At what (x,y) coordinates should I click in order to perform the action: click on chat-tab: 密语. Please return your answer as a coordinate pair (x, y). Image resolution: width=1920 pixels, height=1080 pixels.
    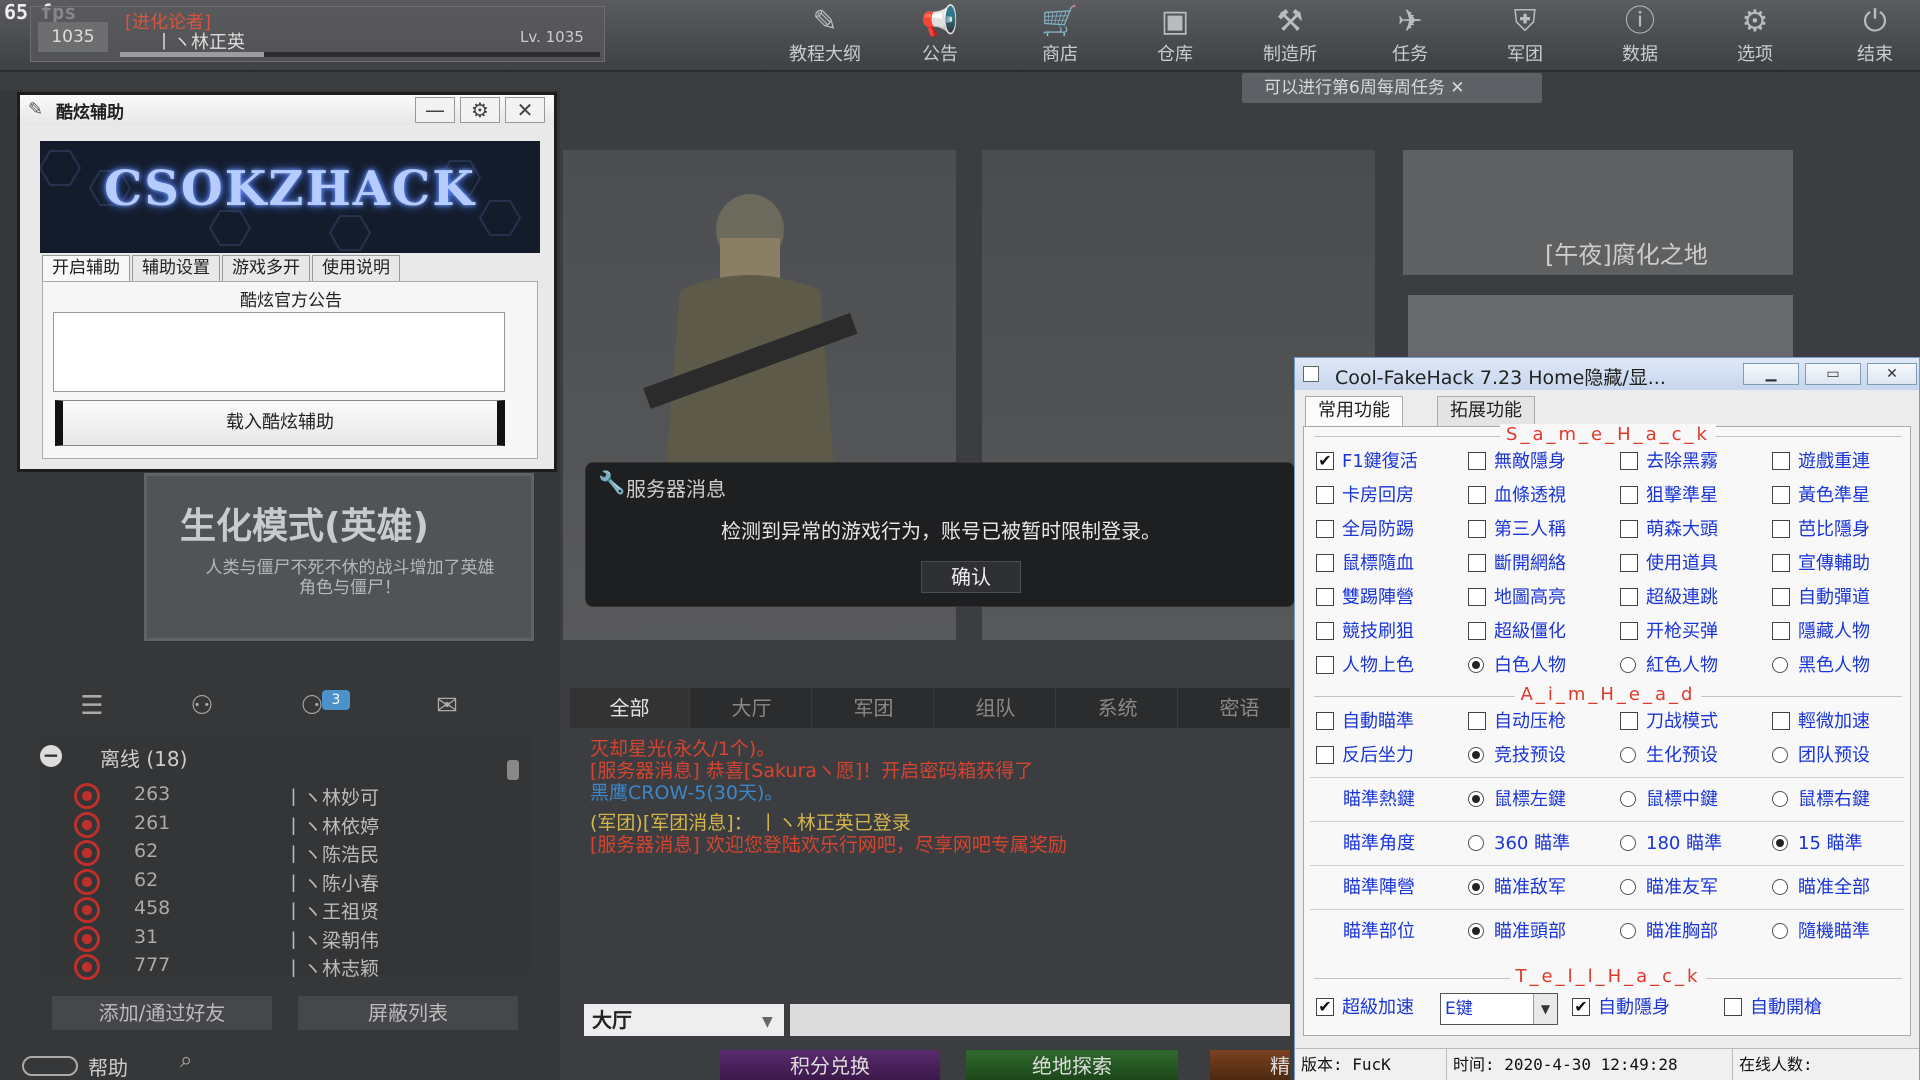
    Looking at the image, I should click on (1240, 708).